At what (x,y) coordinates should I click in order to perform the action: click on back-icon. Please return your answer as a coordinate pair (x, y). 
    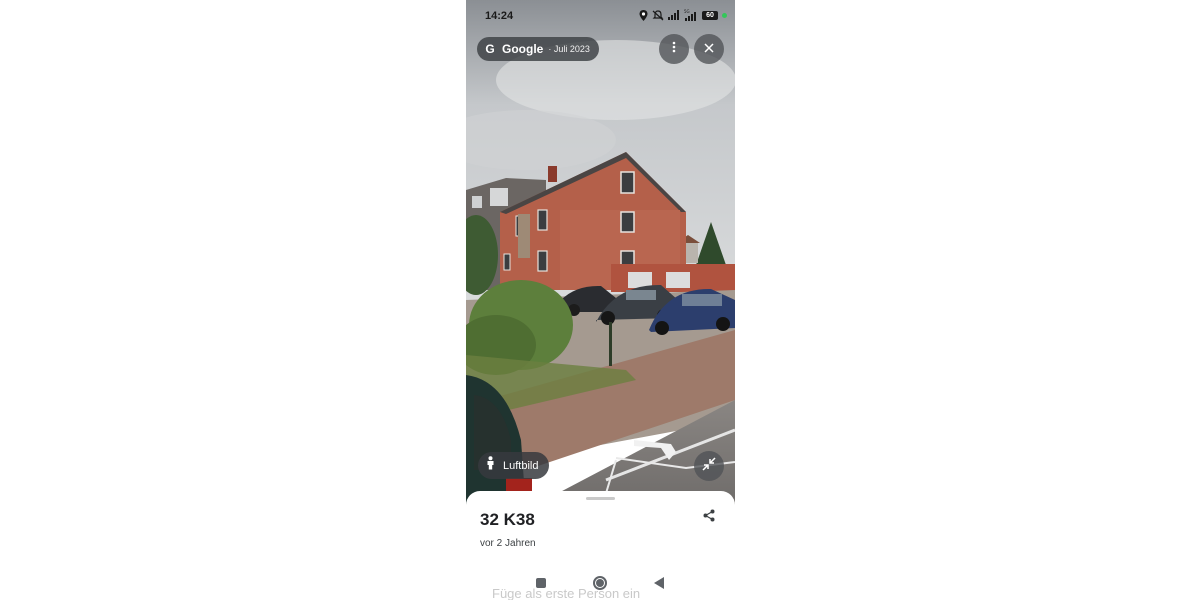
    Looking at the image, I should click on (659, 583).